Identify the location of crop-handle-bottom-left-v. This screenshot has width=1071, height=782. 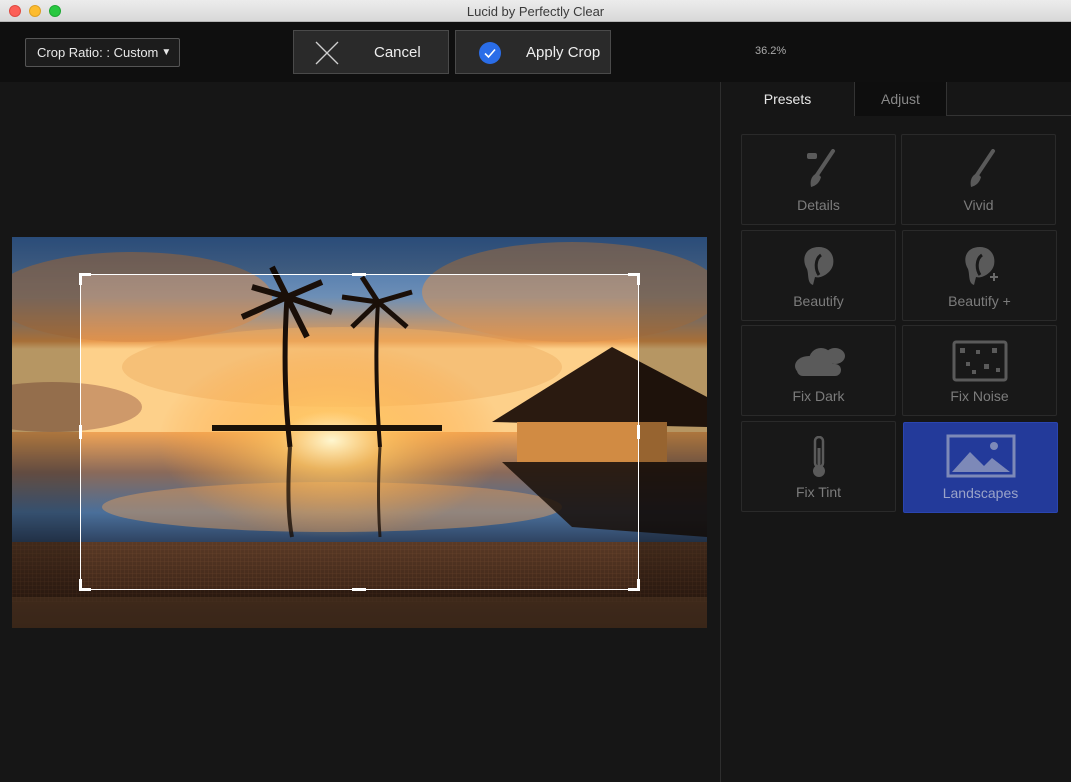
(80, 585).